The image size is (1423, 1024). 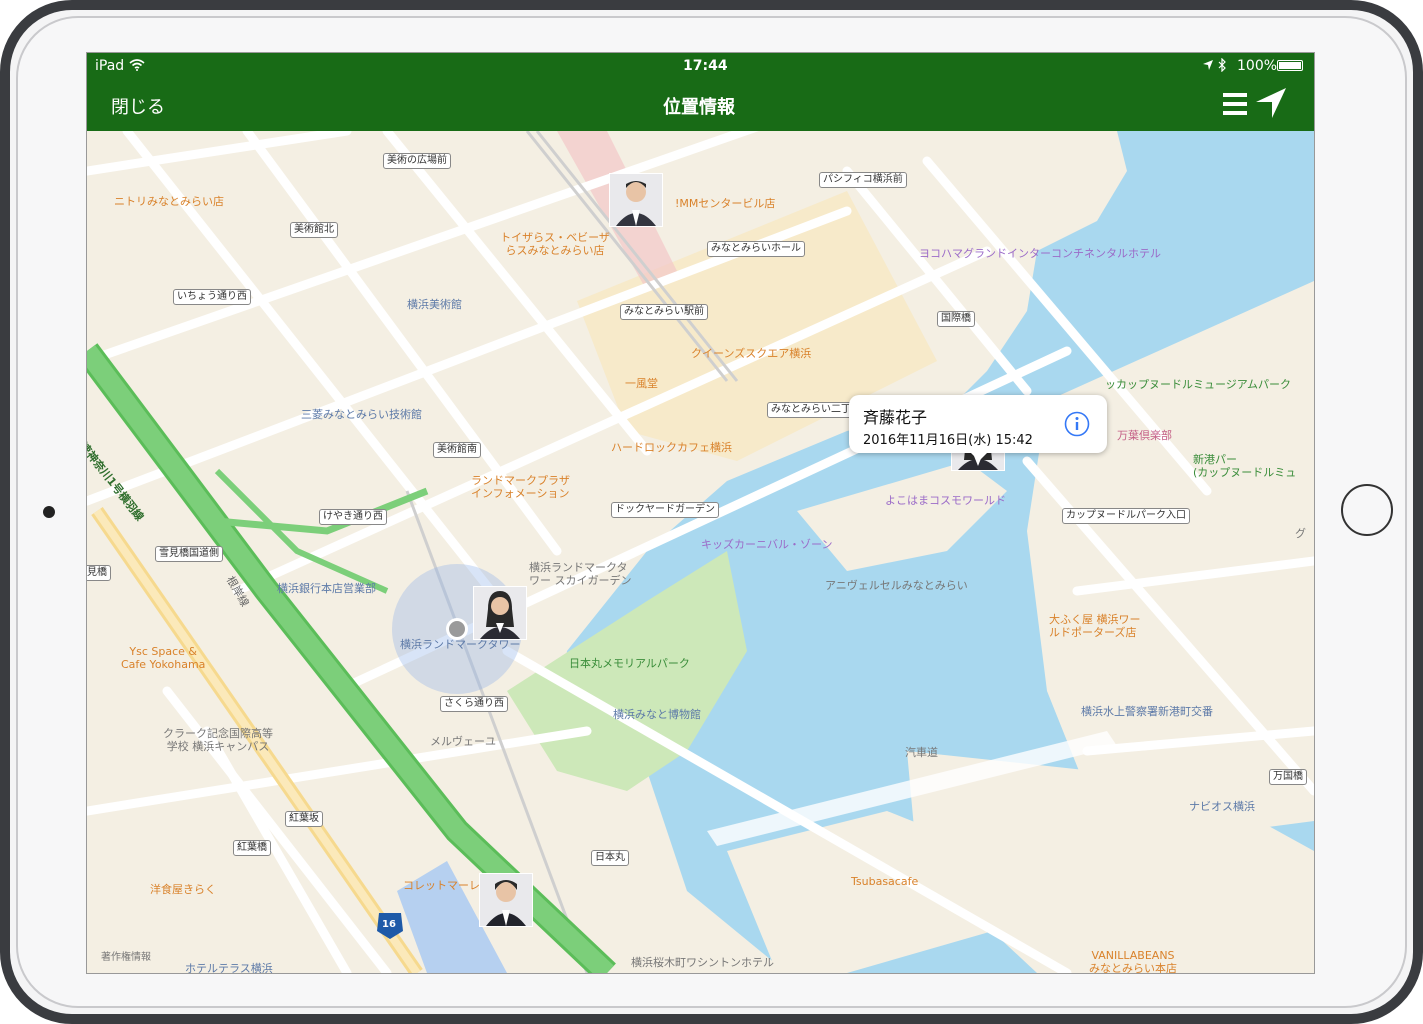 I want to click on poi-kishamichi: 汽車道, so click(x=921, y=752).